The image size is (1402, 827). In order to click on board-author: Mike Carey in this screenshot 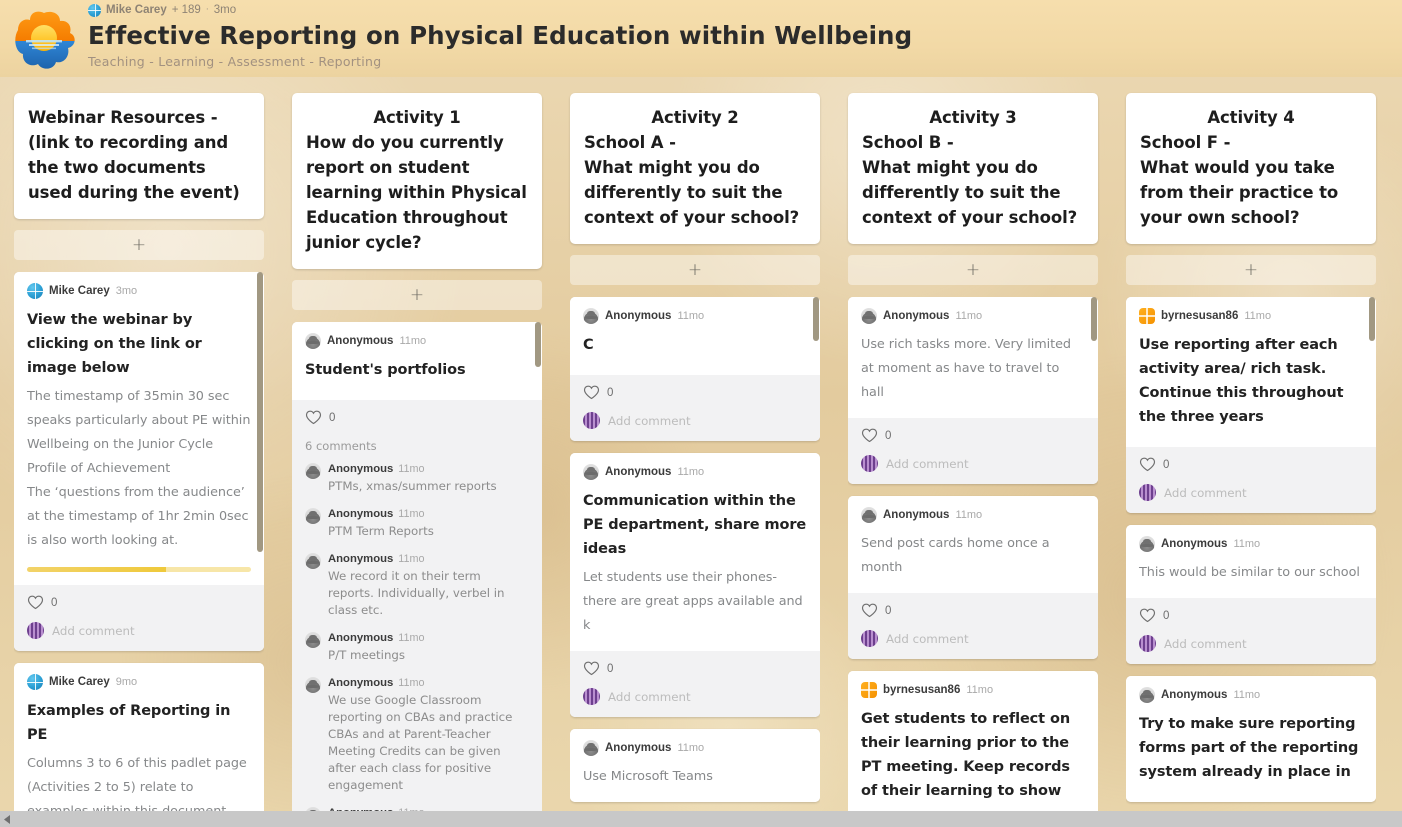, I will do `click(136, 10)`.